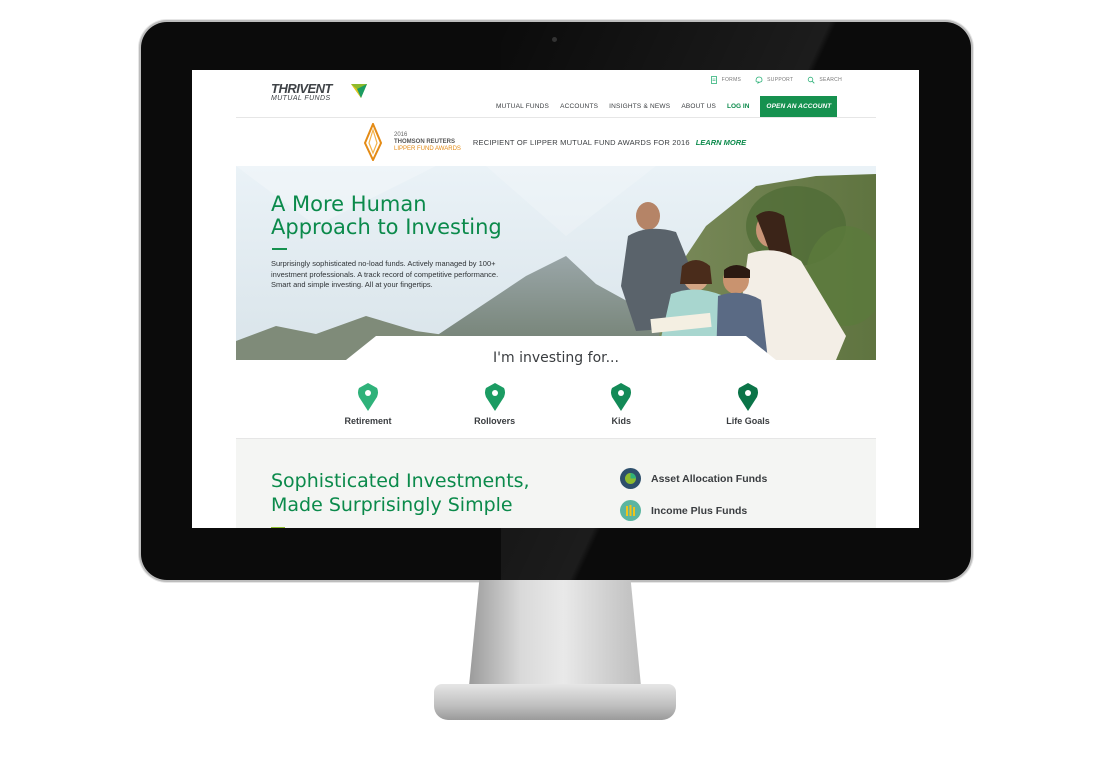 Image resolution: width=1110 pixels, height=760 pixels. Describe the element at coordinates (639, 106) in the screenshot. I see `nav-insights-news: INSIGHTS & NEWS` at that location.